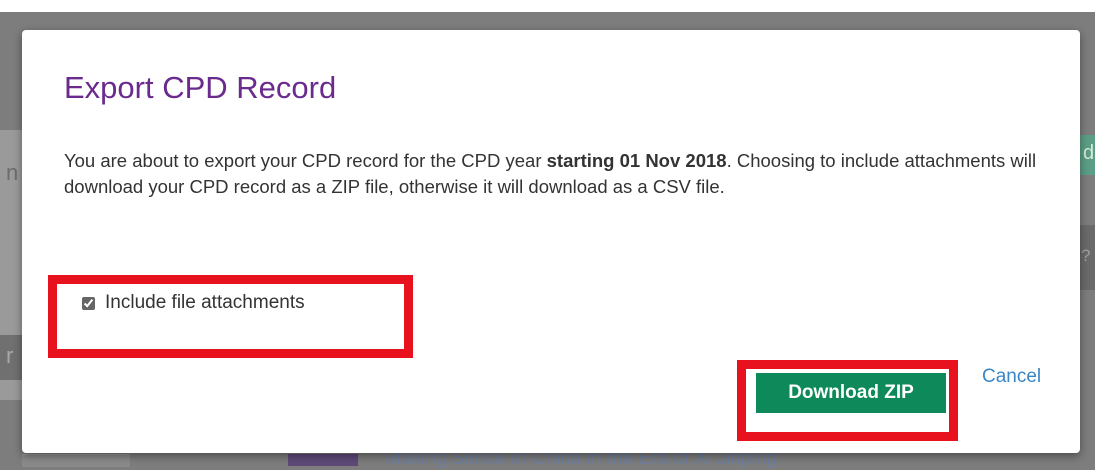  What do you see at coordinates (200, 87) in the screenshot?
I see `modal-title: Export CPD Record` at bounding box center [200, 87].